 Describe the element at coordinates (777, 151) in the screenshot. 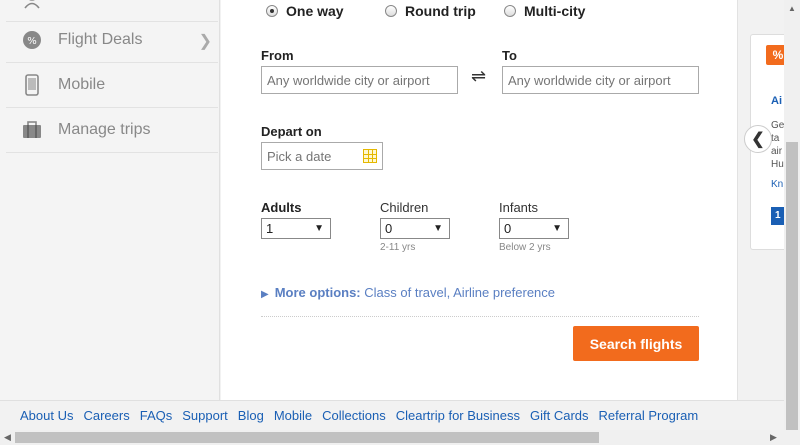

I see `promo-text-line: air` at that location.